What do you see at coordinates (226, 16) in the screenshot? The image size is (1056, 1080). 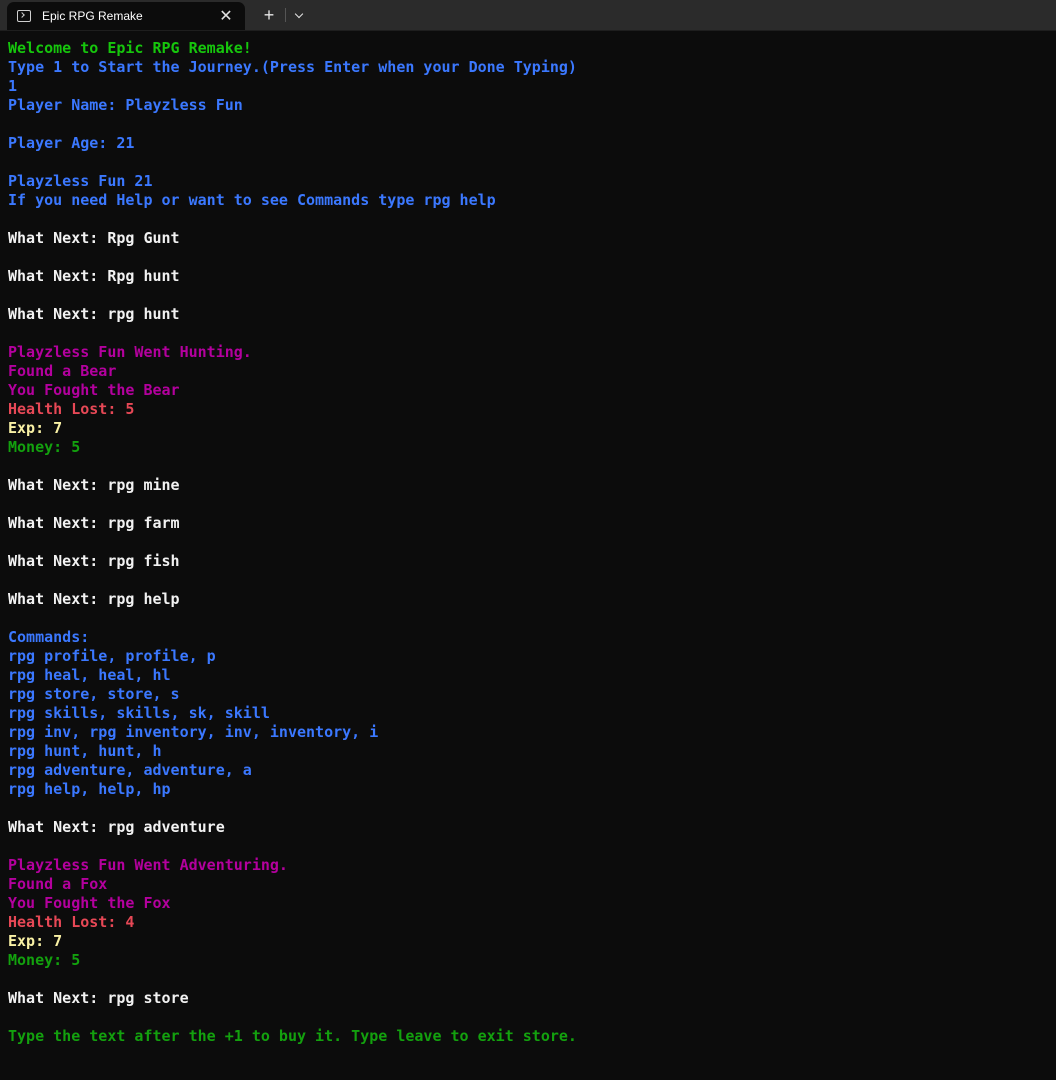 I see `close-icon: ✕` at bounding box center [226, 16].